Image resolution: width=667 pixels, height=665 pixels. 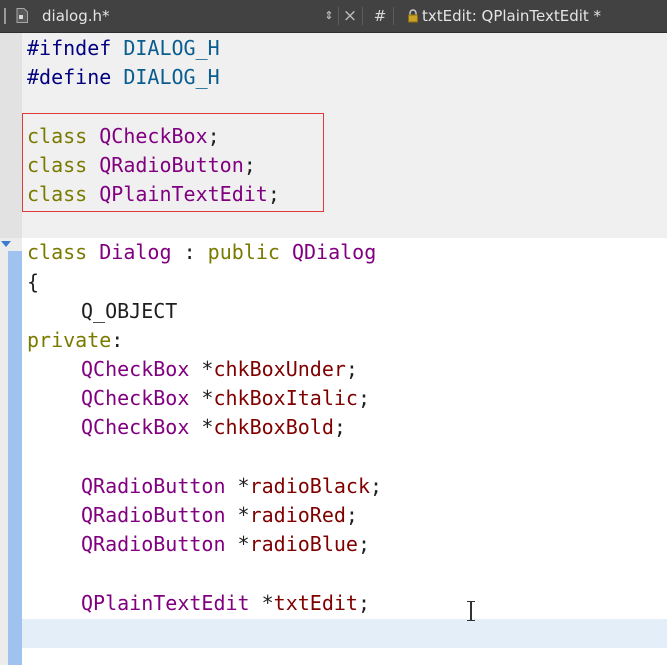 I want to click on gutter-shaded-region, so click(x=11, y=135).